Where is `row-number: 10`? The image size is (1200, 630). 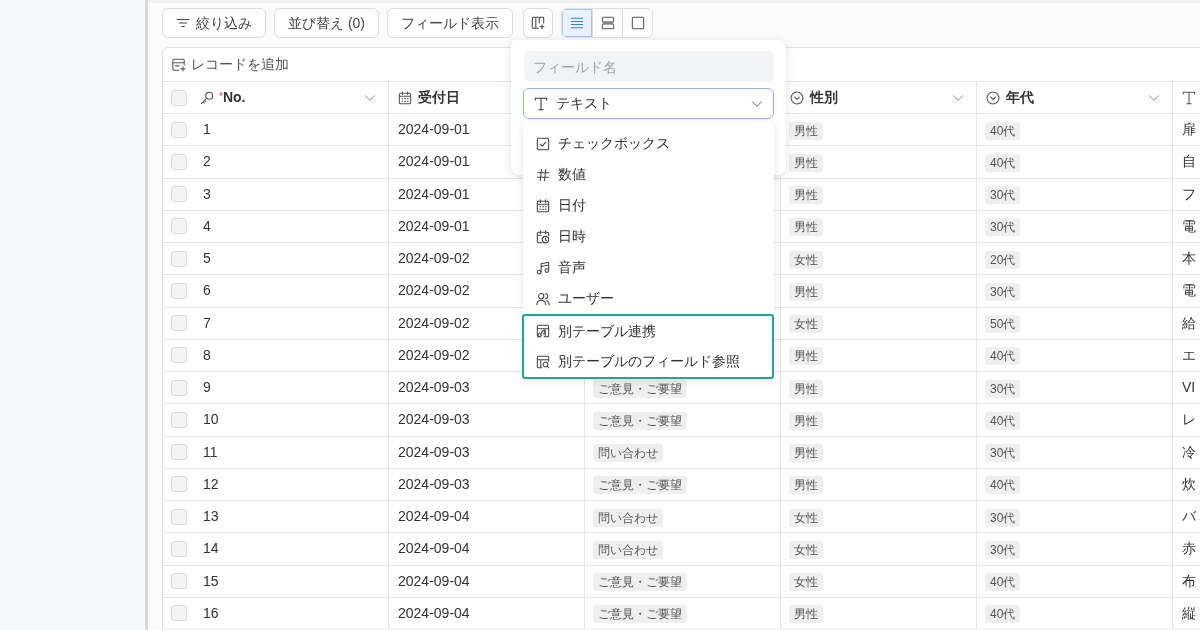 row-number: 10 is located at coordinates (211, 420).